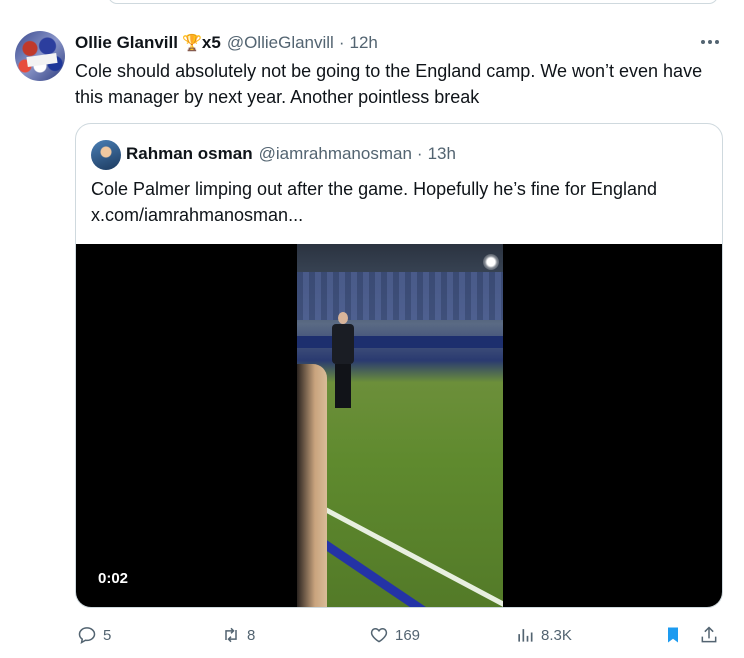 This screenshot has height=658, width=744. Describe the element at coordinates (126, 43) in the screenshot. I see `author-name: Ollie Glanvill` at that location.